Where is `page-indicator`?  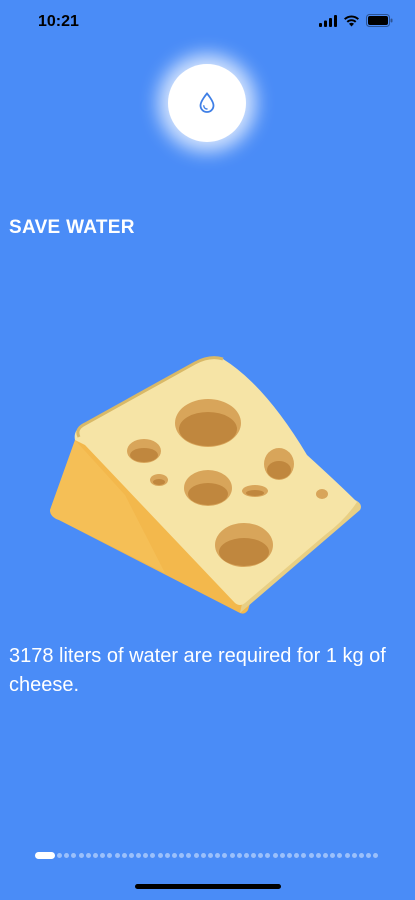
page-indicator is located at coordinates (207, 855).